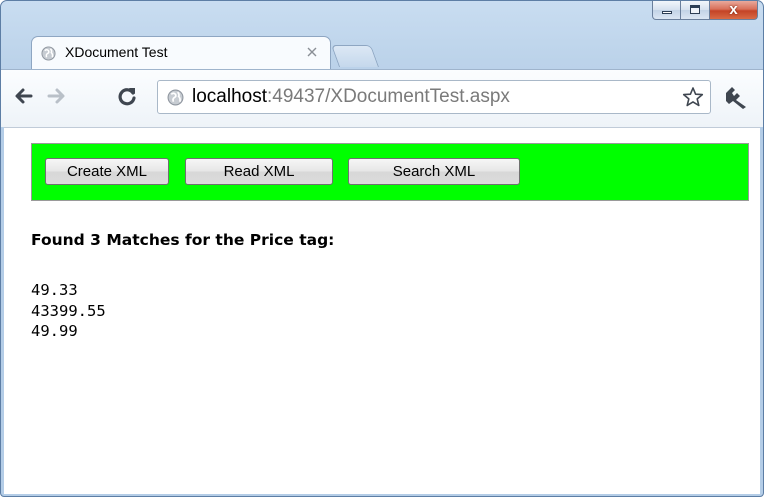 The image size is (764, 497). Describe the element at coordinates (175, 97) in the screenshot. I see `page-info-icon` at that location.